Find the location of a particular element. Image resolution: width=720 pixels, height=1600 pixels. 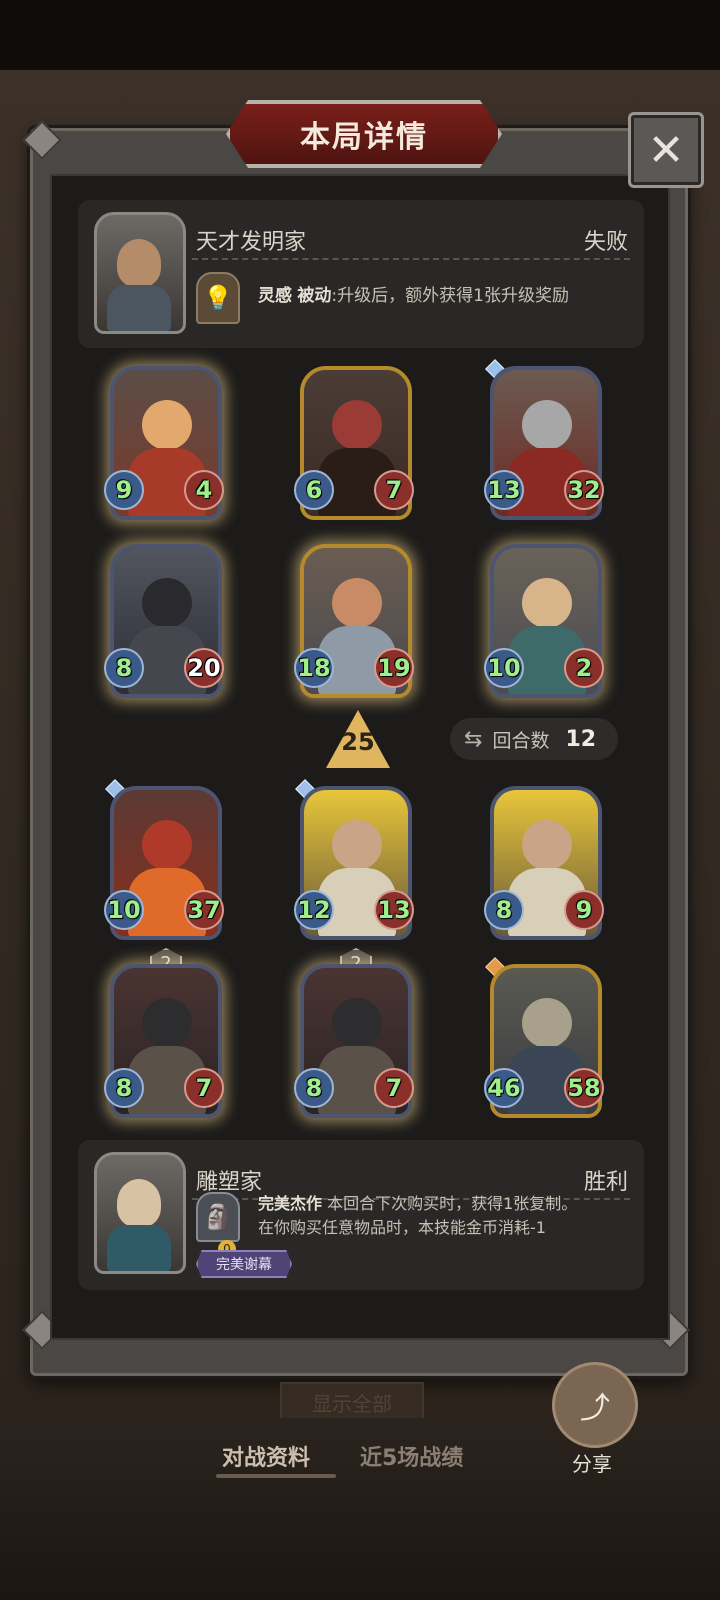

health-value: 19 is located at coordinates (394, 668).